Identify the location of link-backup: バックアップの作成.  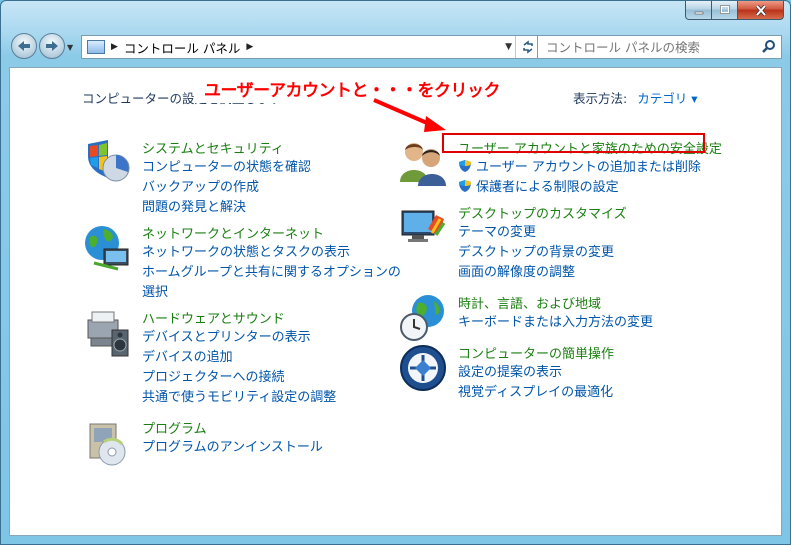
(226, 188).